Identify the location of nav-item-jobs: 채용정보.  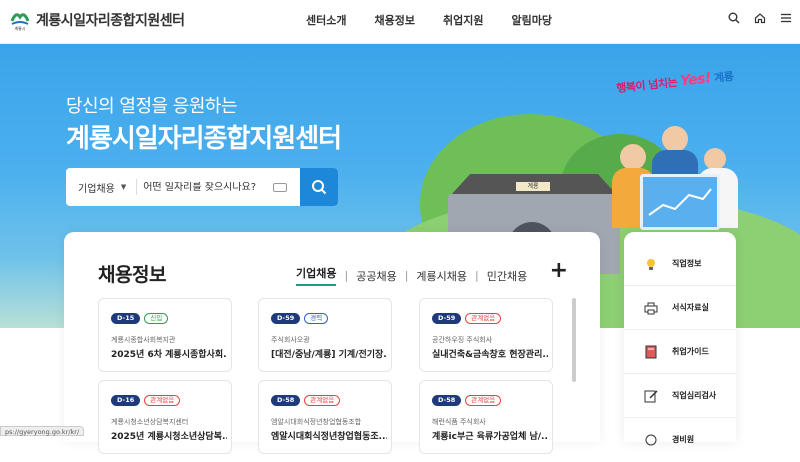
(394, 20).